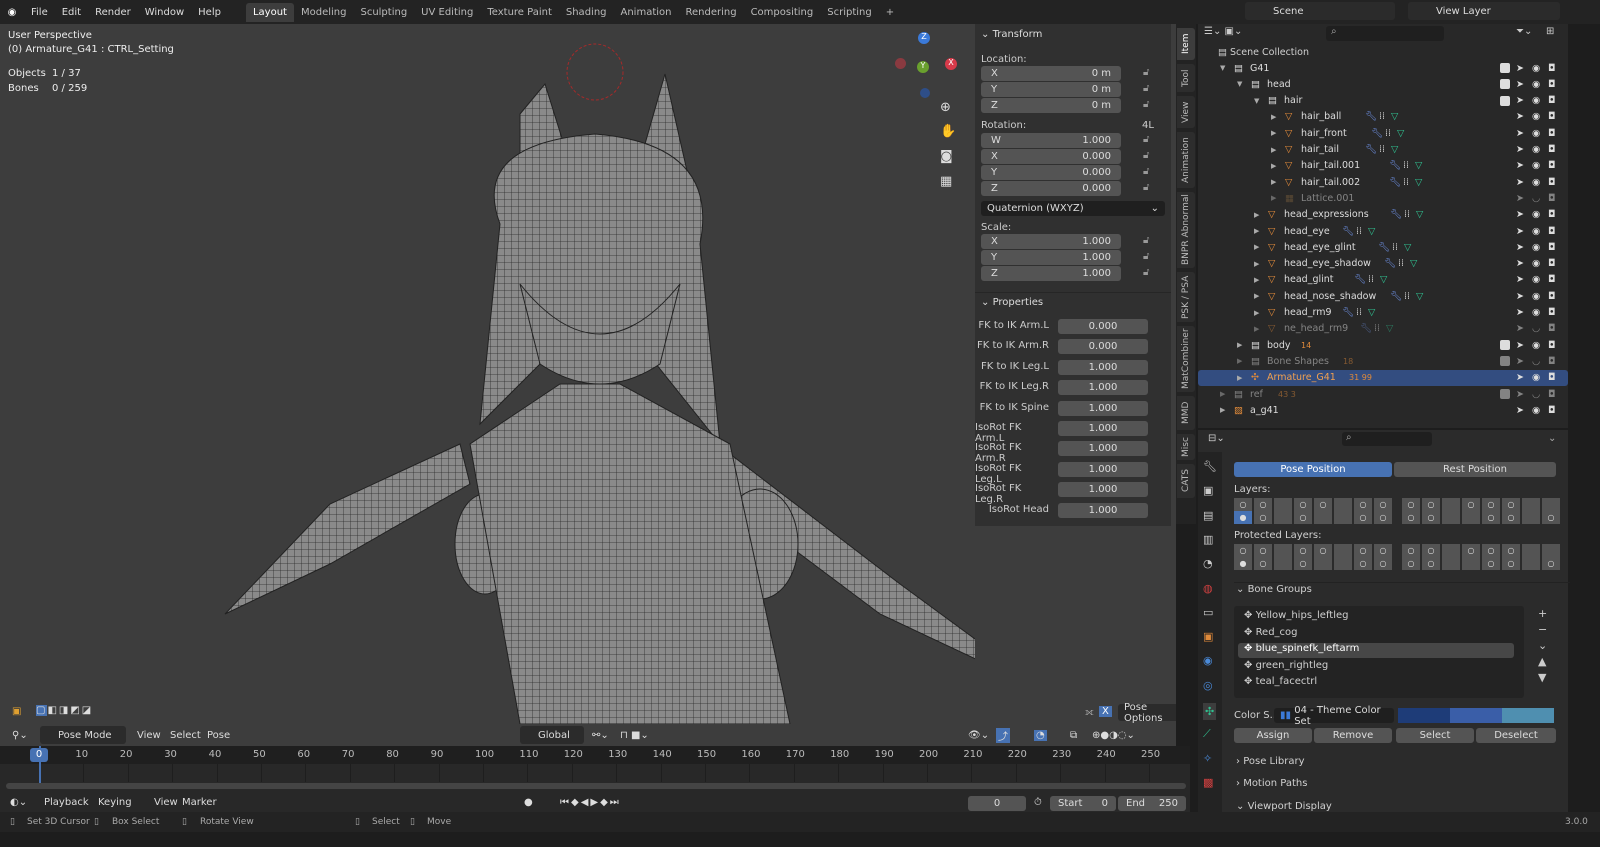  I want to click on timeline-menu-view: View, so click(166, 802).